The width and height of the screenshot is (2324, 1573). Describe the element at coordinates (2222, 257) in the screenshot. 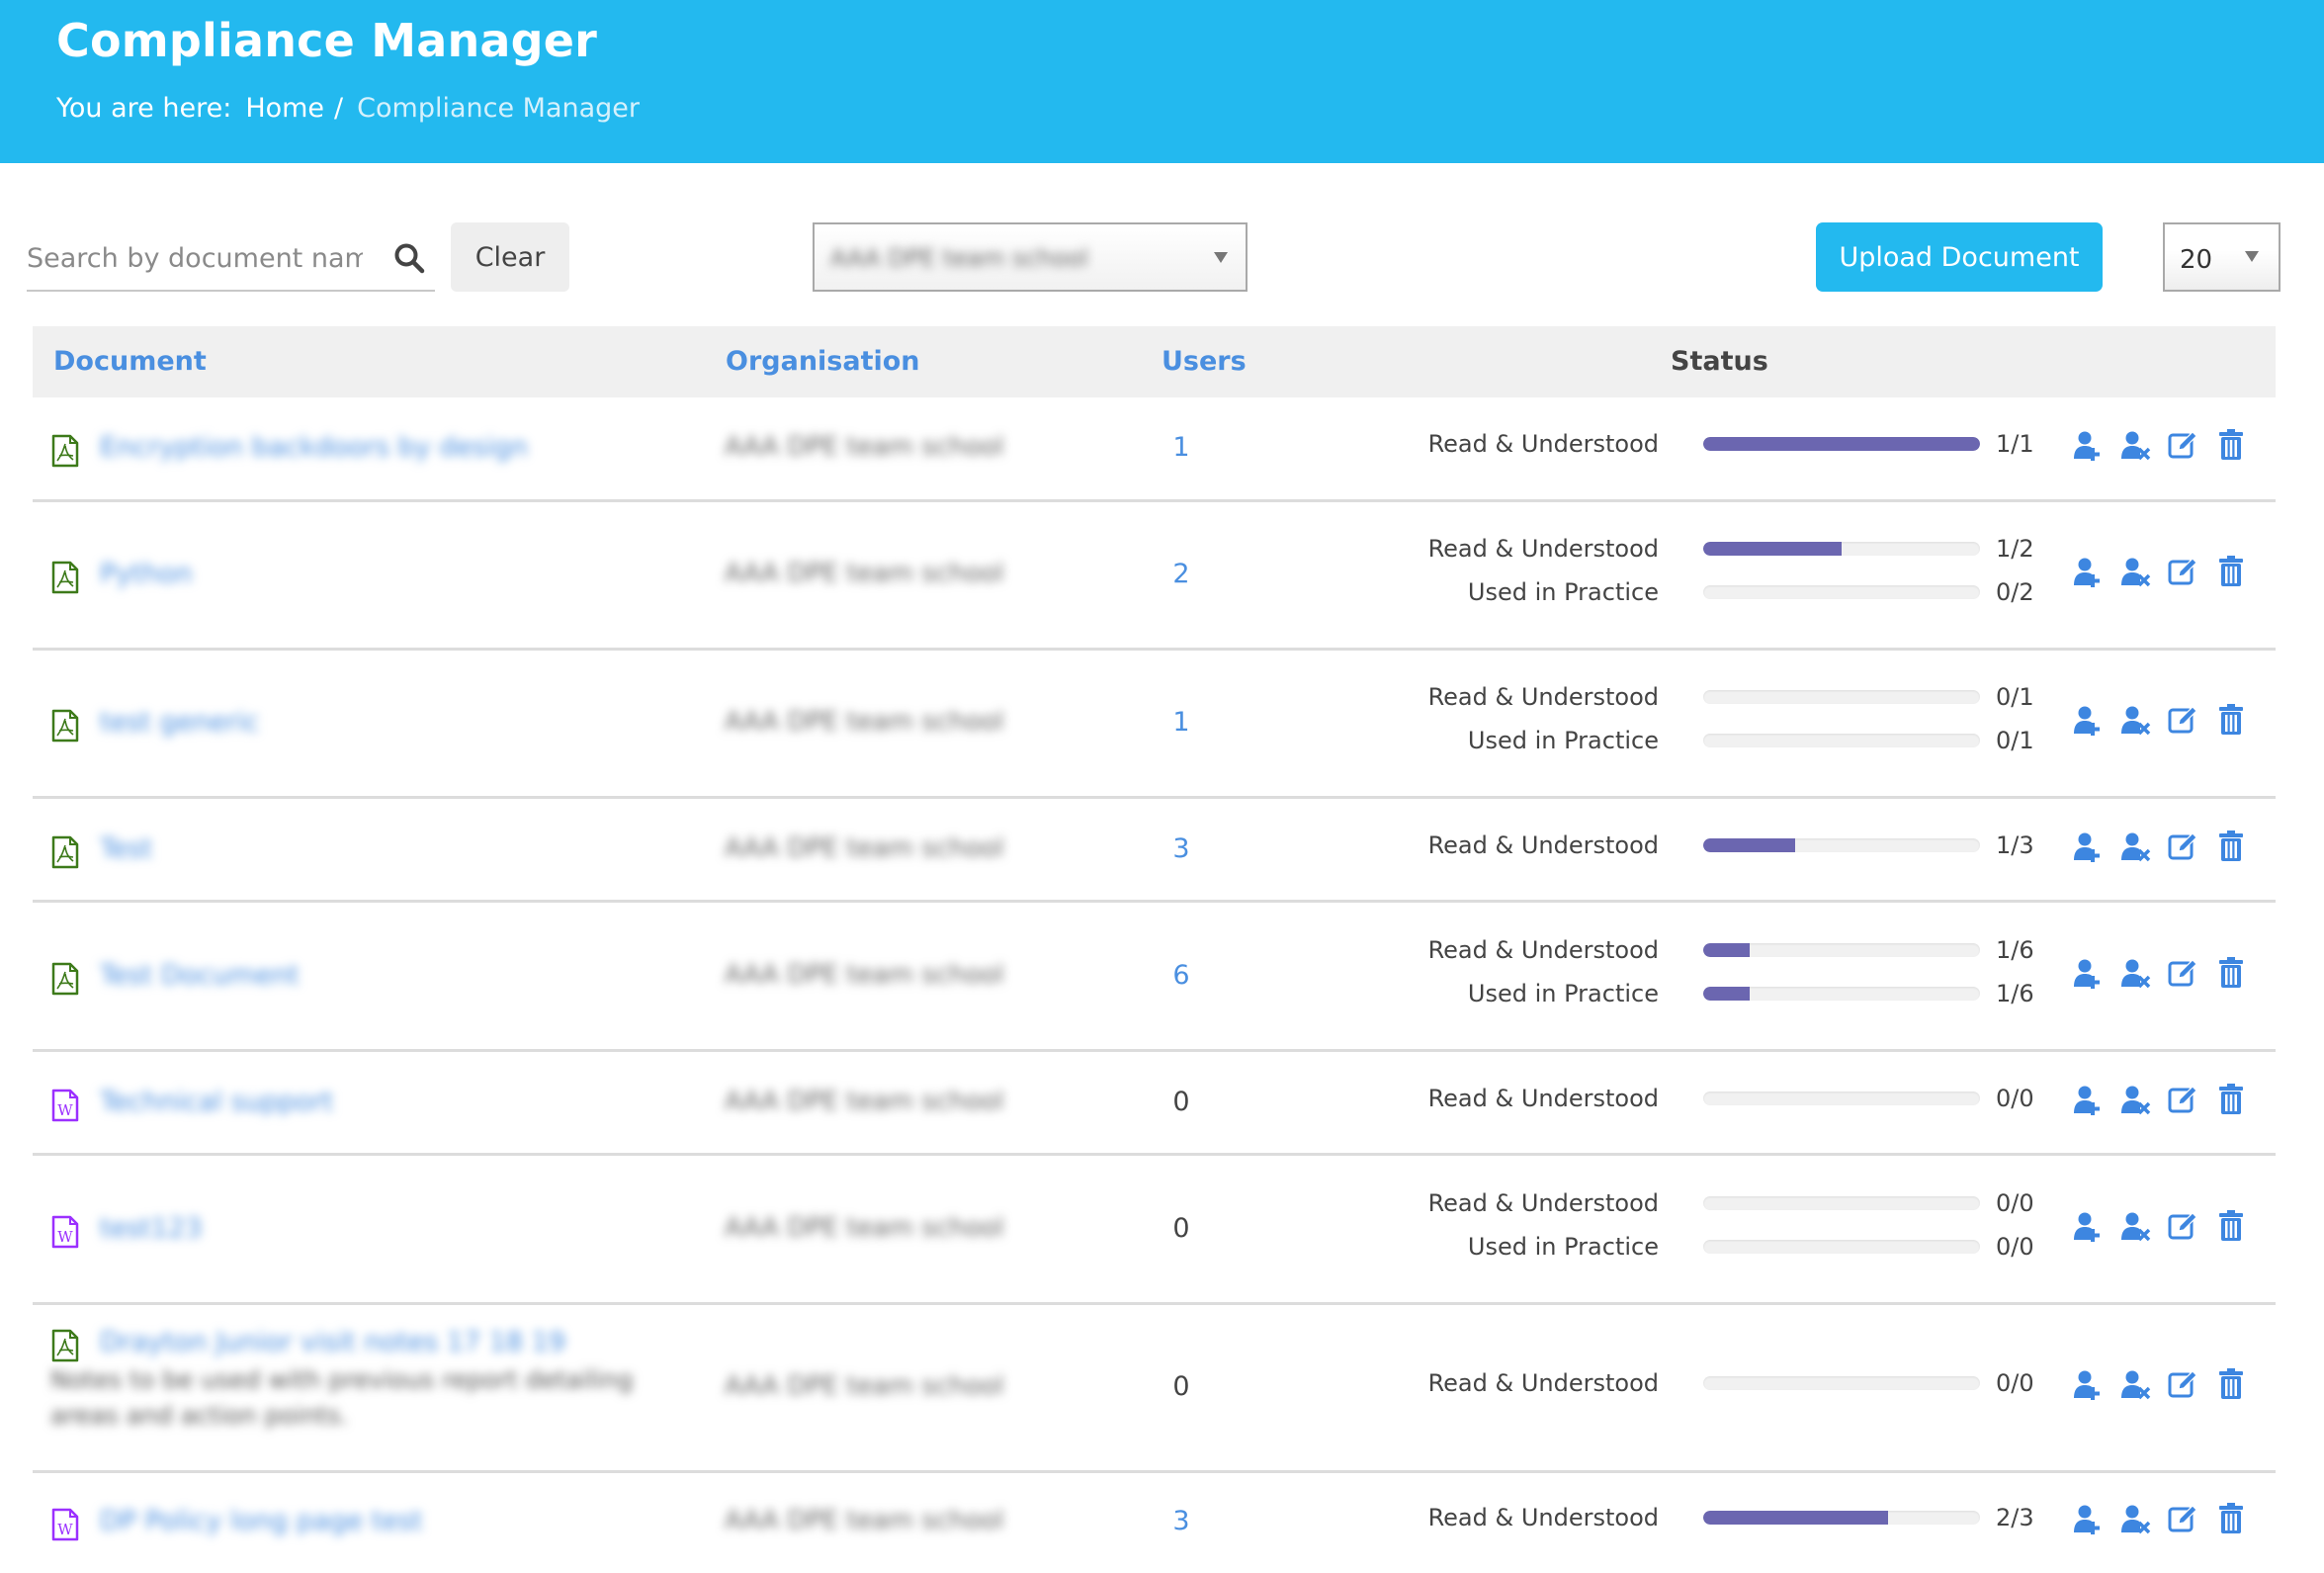

I see `page-size-select: 20` at that location.